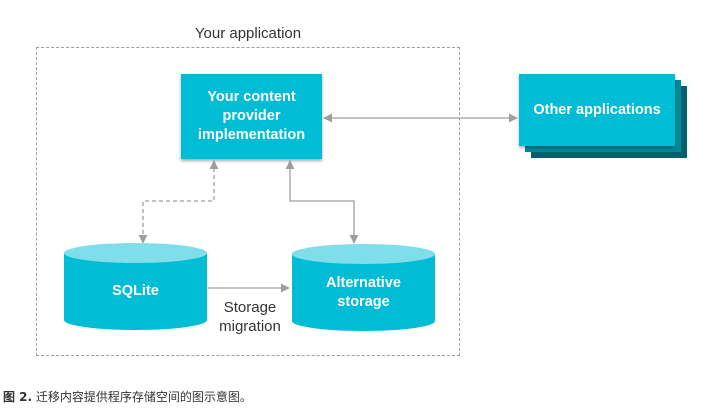 The height and width of the screenshot is (411, 707). I want to click on figure-caption-text: 迁移内容提供程序存储空间的图示意图。, so click(143, 397).